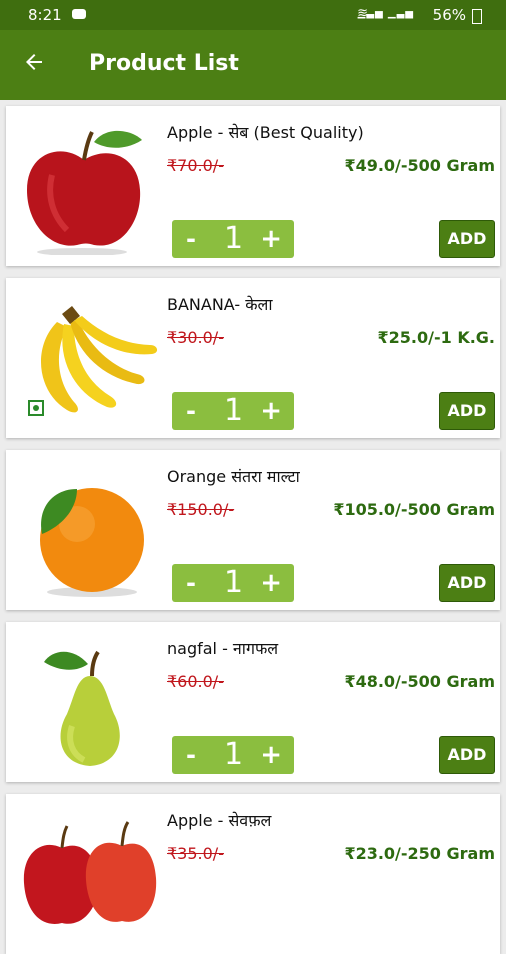 The width and height of the screenshot is (506, 954). I want to click on product-name: Apple - सेवफ़ल, so click(219, 820).